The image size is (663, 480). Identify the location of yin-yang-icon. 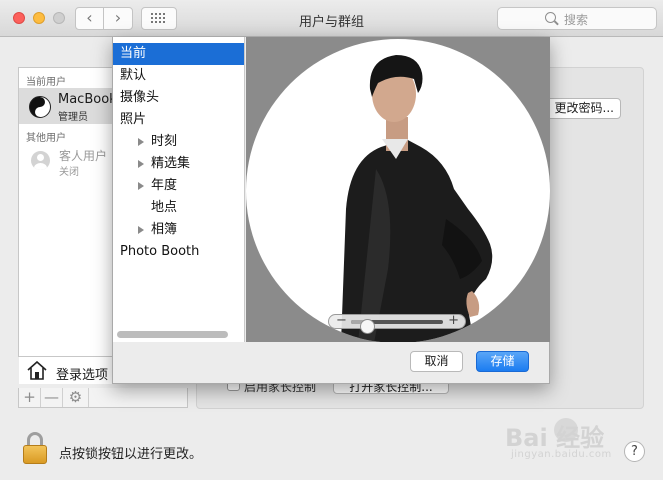
(40, 107).